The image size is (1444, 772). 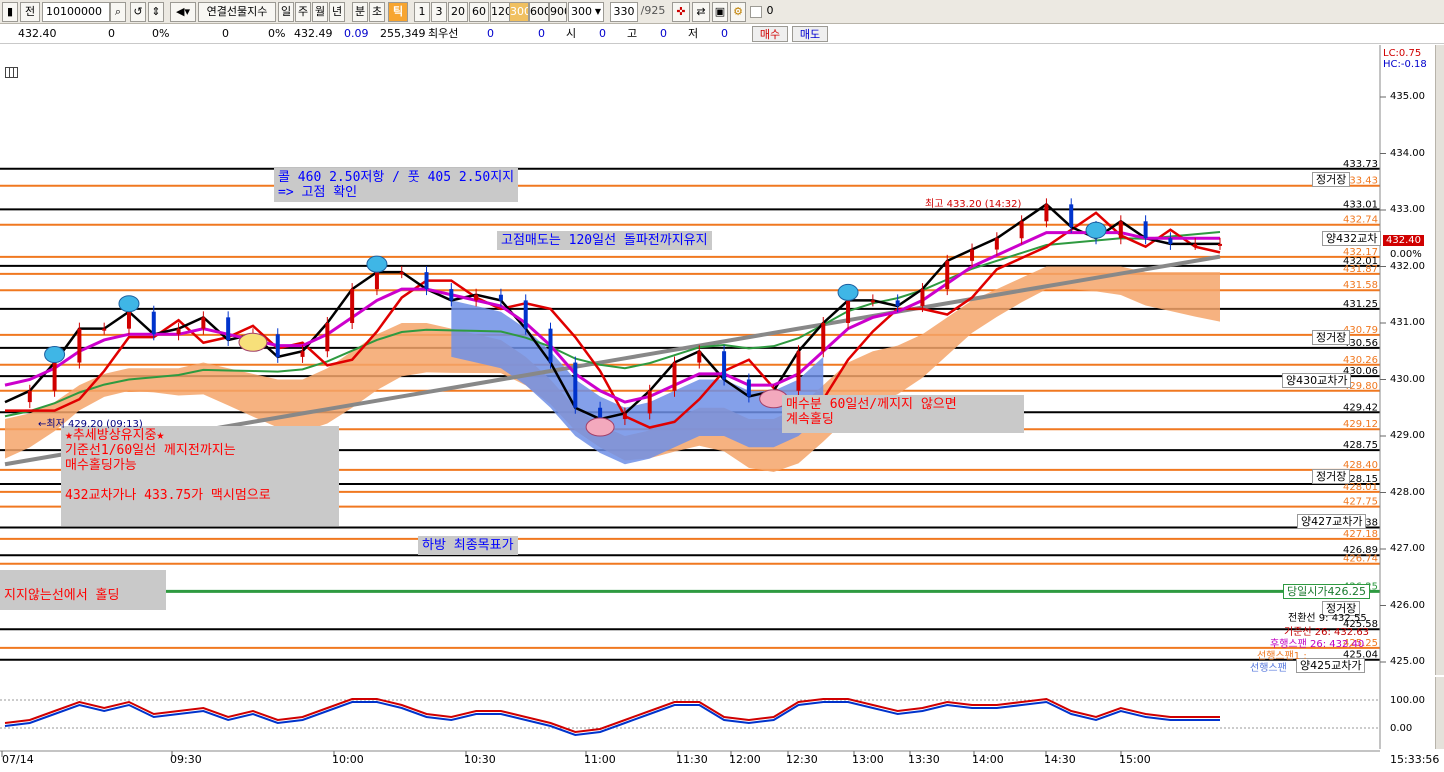 I want to click on crosshair-icon: ✜, so click(x=681, y=12).